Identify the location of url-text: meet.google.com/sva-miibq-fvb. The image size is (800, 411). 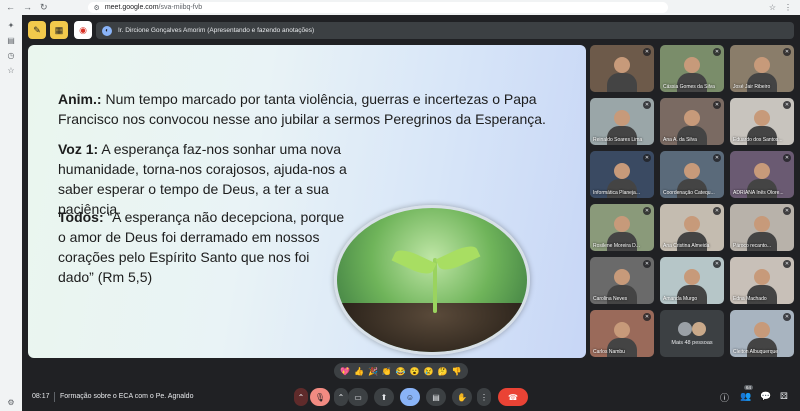
(153, 7).